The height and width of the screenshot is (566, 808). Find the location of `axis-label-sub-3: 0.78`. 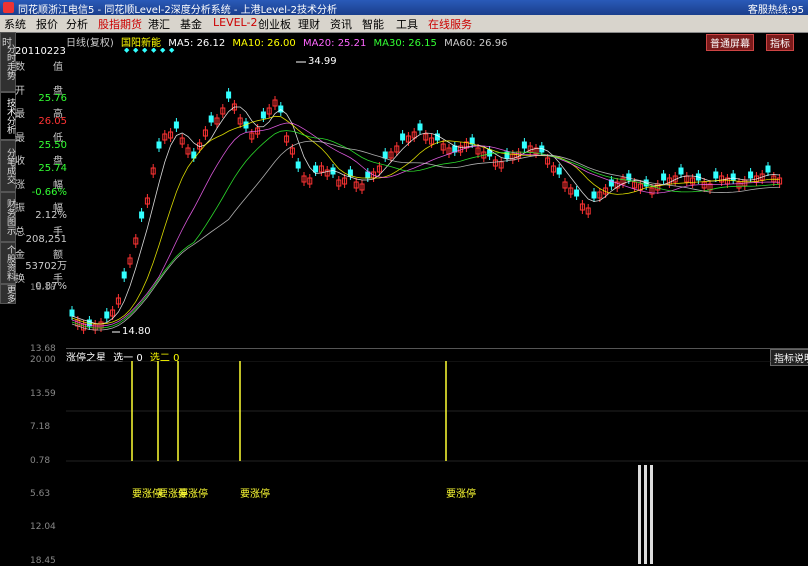

axis-label-sub-3: 0.78 is located at coordinates (40, 461).